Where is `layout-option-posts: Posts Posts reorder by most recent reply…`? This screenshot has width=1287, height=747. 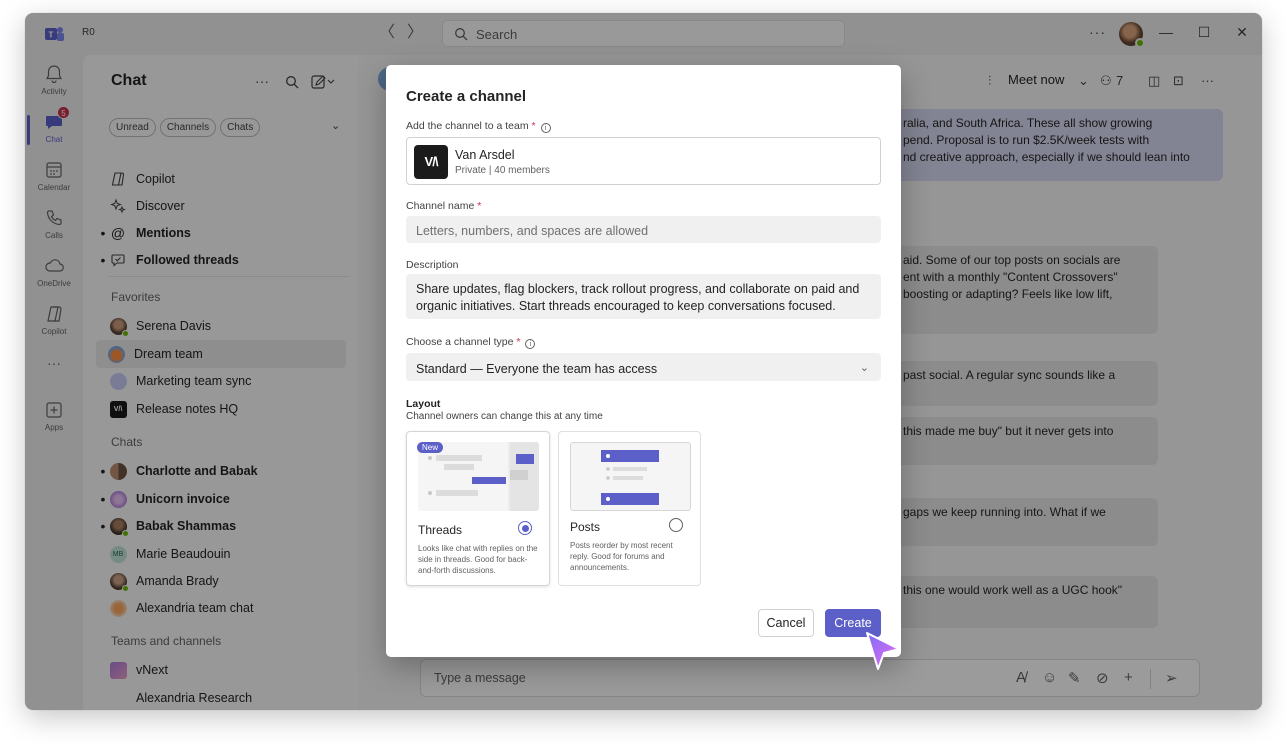 layout-option-posts: Posts Posts reorder by most recent reply… is located at coordinates (629, 508).